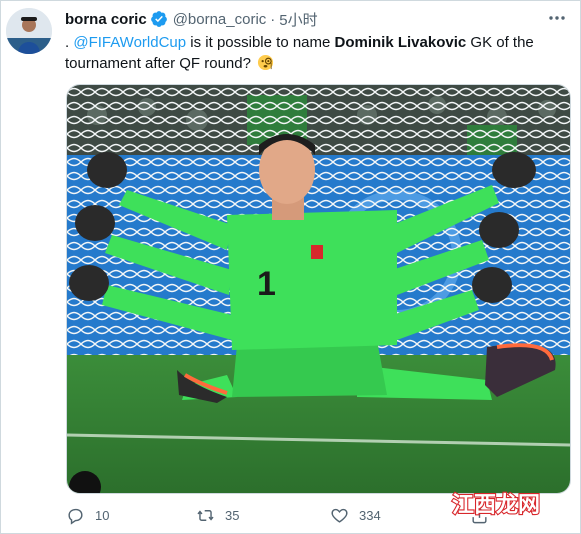 The image size is (581, 534). Describe the element at coordinates (129, 42) in the screenshot. I see `mention-link: @FIFAWorldCup` at that location.